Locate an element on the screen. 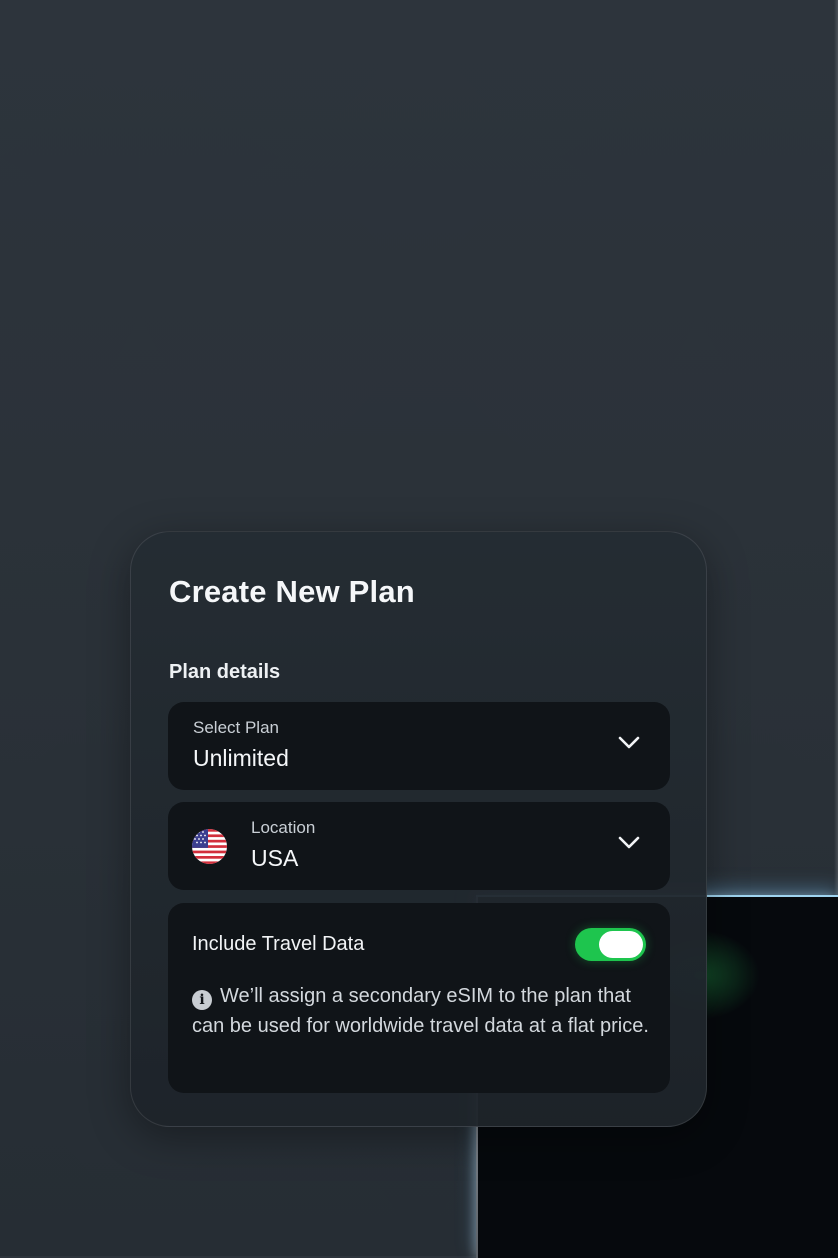 Image resolution: width=838 pixels, height=1258 pixels. info-icon: i is located at coordinates (202, 1000).